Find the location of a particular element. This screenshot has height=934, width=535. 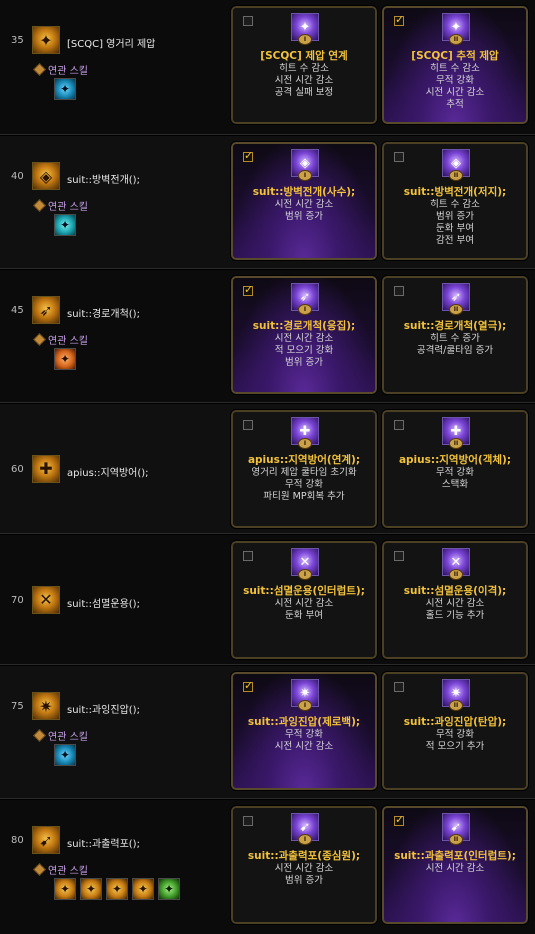

skill-green-icon: ✦ is located at coordinates (169, 889).